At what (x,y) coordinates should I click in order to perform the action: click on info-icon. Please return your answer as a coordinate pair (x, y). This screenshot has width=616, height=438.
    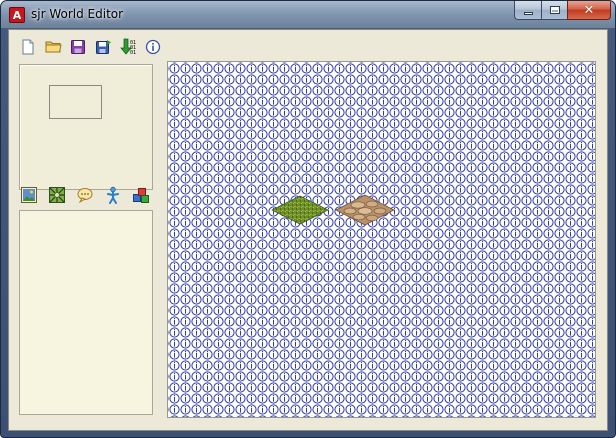
    Looking at the image, I should click on (153, 47).